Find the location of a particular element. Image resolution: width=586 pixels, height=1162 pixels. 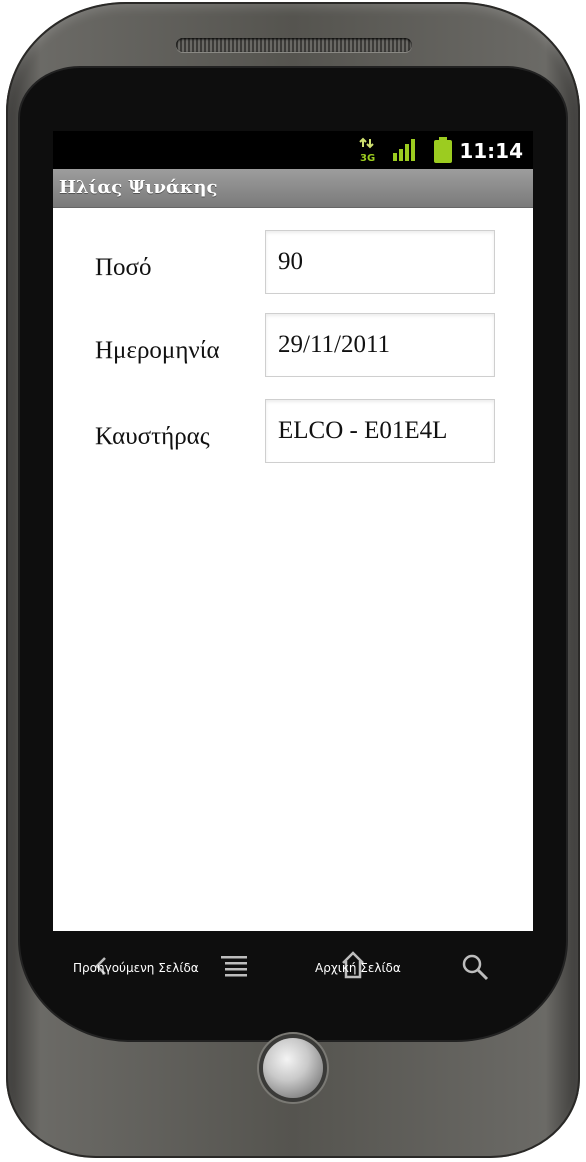

signal-bars-icon is located at coordinates (404, 150).